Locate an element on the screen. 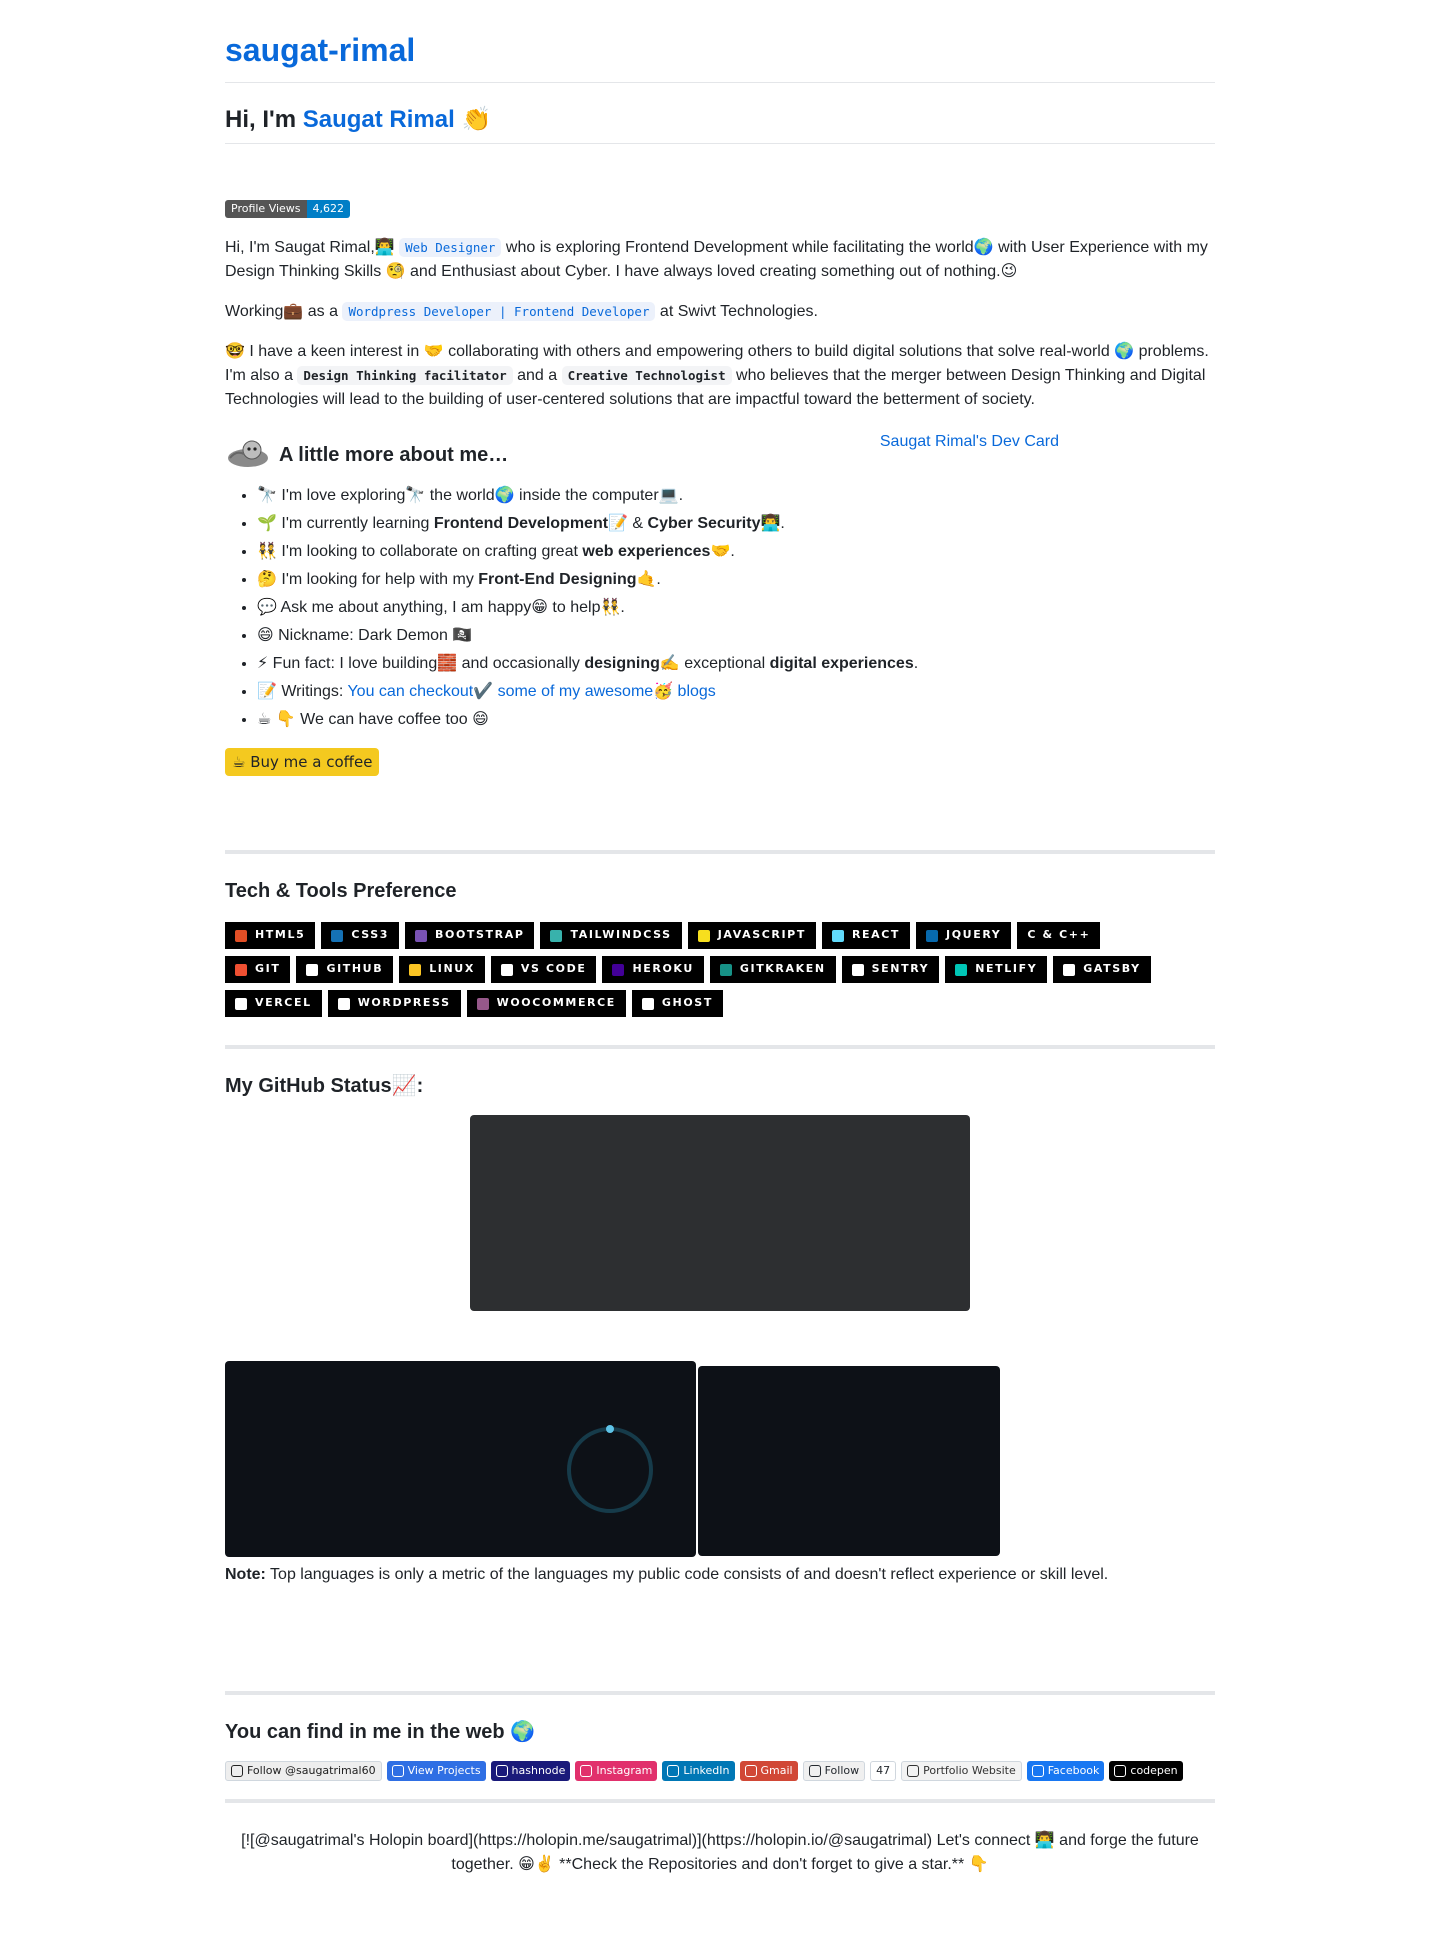  social-badge: LinkedIn is located at coordinates (698, 1771).